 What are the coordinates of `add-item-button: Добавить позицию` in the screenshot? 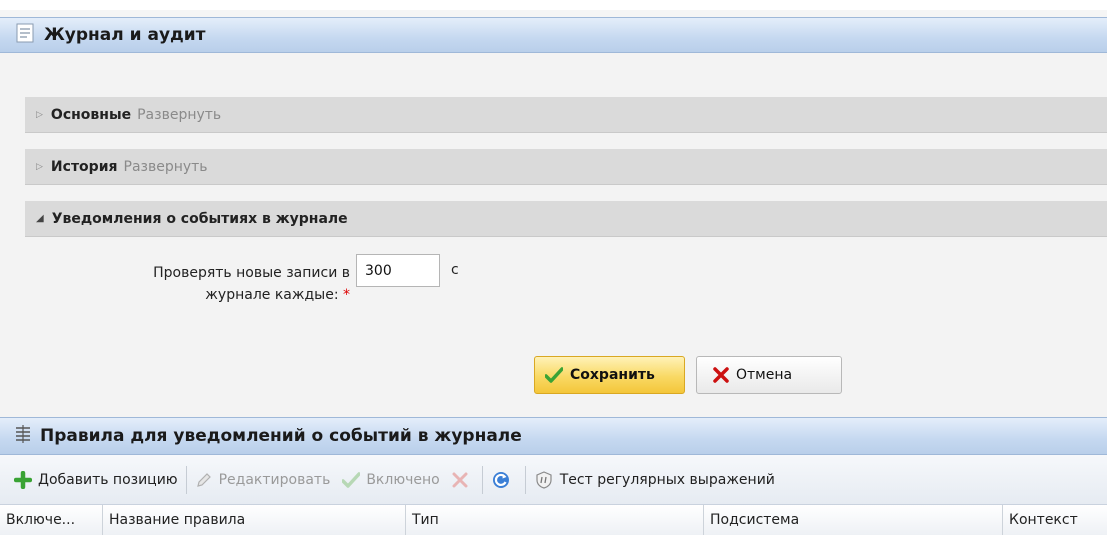 It's located at (96, 479).